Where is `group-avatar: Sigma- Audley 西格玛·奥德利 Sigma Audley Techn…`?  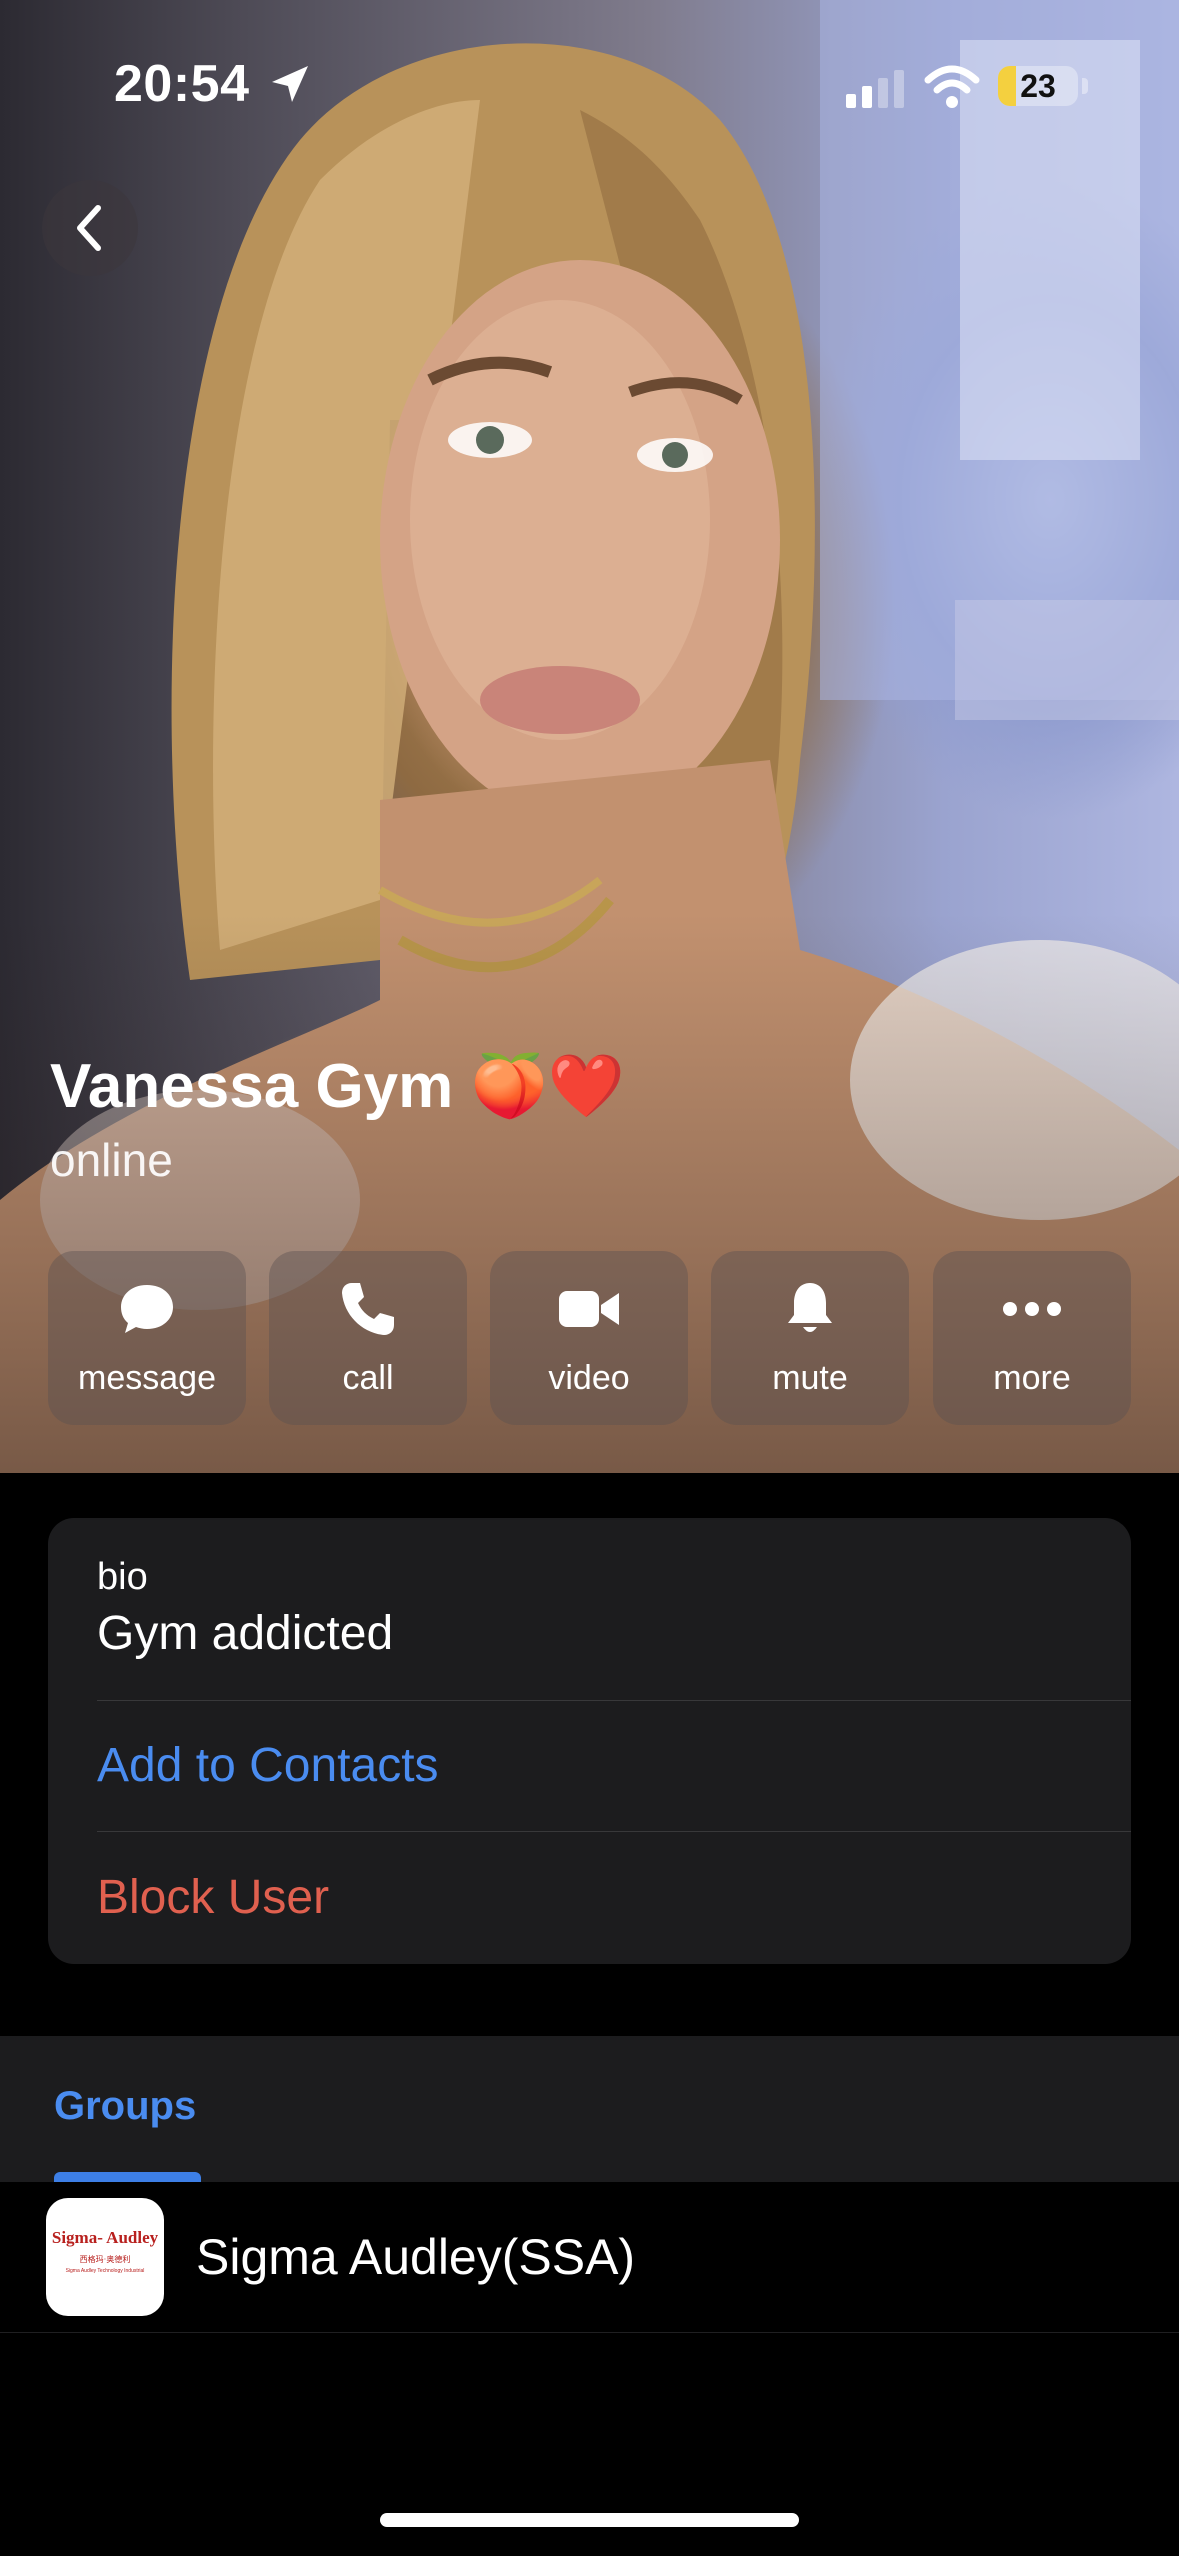 group-avatar: Sigma- Audley 西格玛·奥德利 Sigma Audley Techn… is located at coordinates (105, 2257).